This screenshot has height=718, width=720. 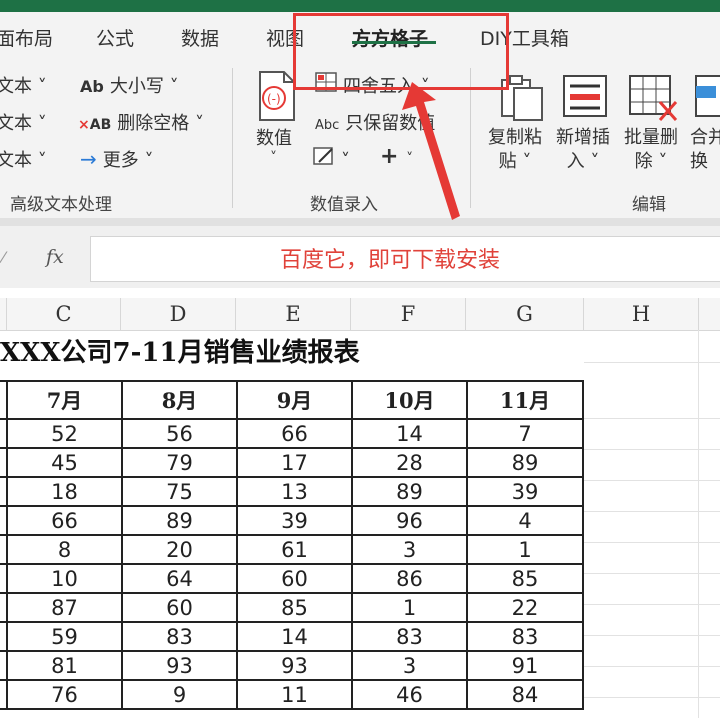 I want to click on table-row: 8 20 61 3 1, so click(x=292, y=549).